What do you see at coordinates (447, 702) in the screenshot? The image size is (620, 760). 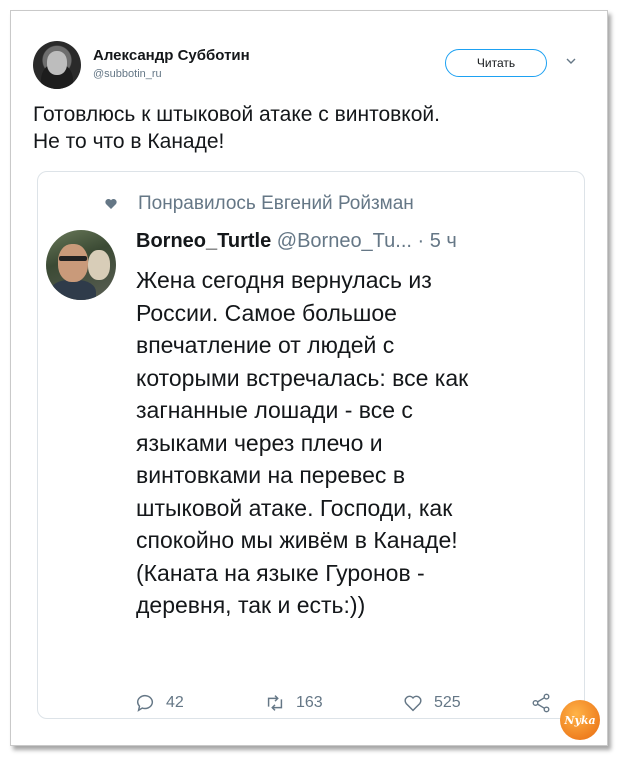 I see `like-count: 525` at bounding box center [447, 702].